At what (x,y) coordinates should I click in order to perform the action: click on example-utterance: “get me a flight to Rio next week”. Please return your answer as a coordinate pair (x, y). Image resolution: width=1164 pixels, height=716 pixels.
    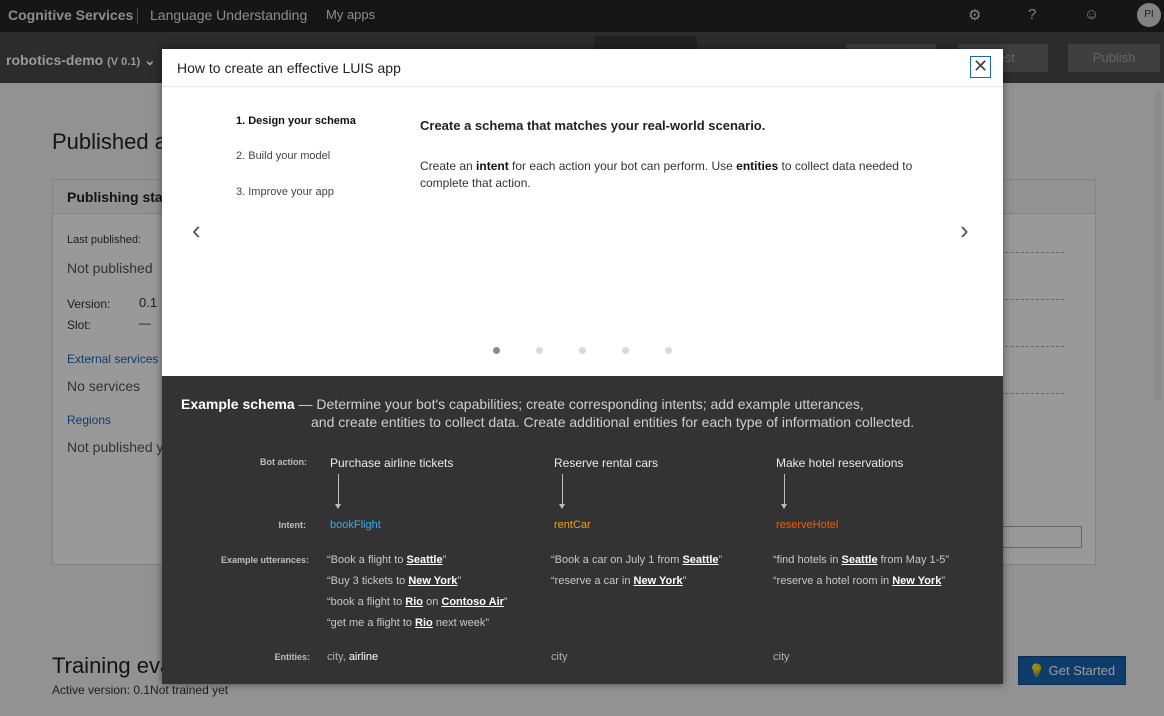
    Looking at the image, I should click on (408, 623).